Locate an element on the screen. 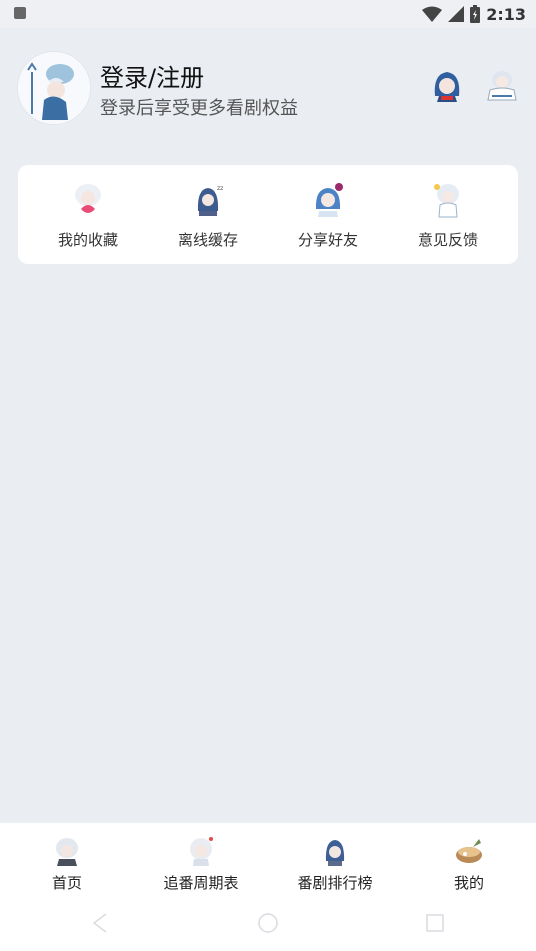  wifi-icon is located at coordinates (432, 14).